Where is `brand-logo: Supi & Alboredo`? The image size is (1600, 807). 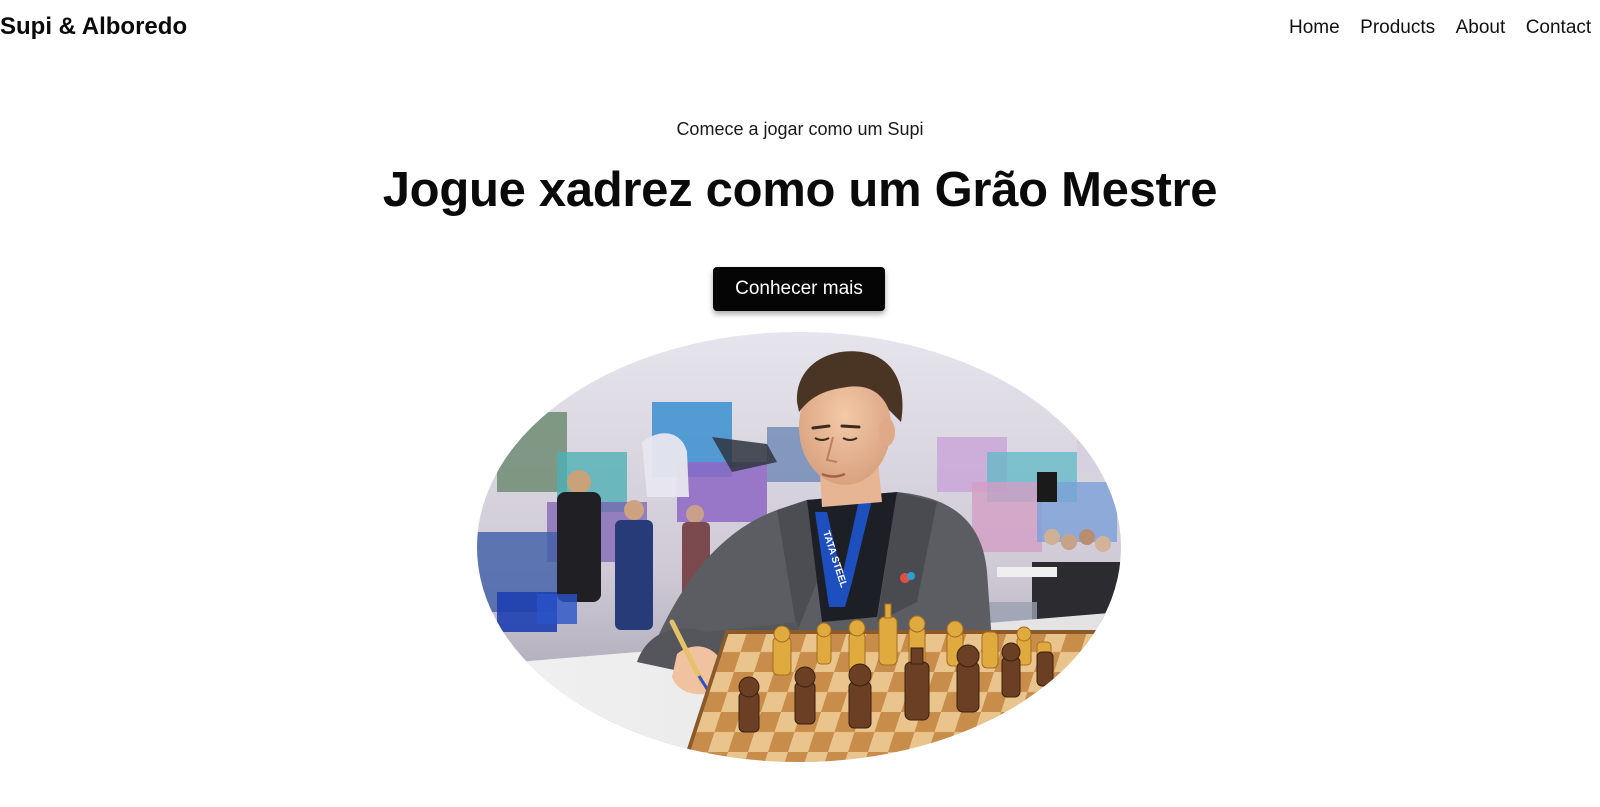 brand-logo: Supi & Alboredo is located at coordinates (93, 27).